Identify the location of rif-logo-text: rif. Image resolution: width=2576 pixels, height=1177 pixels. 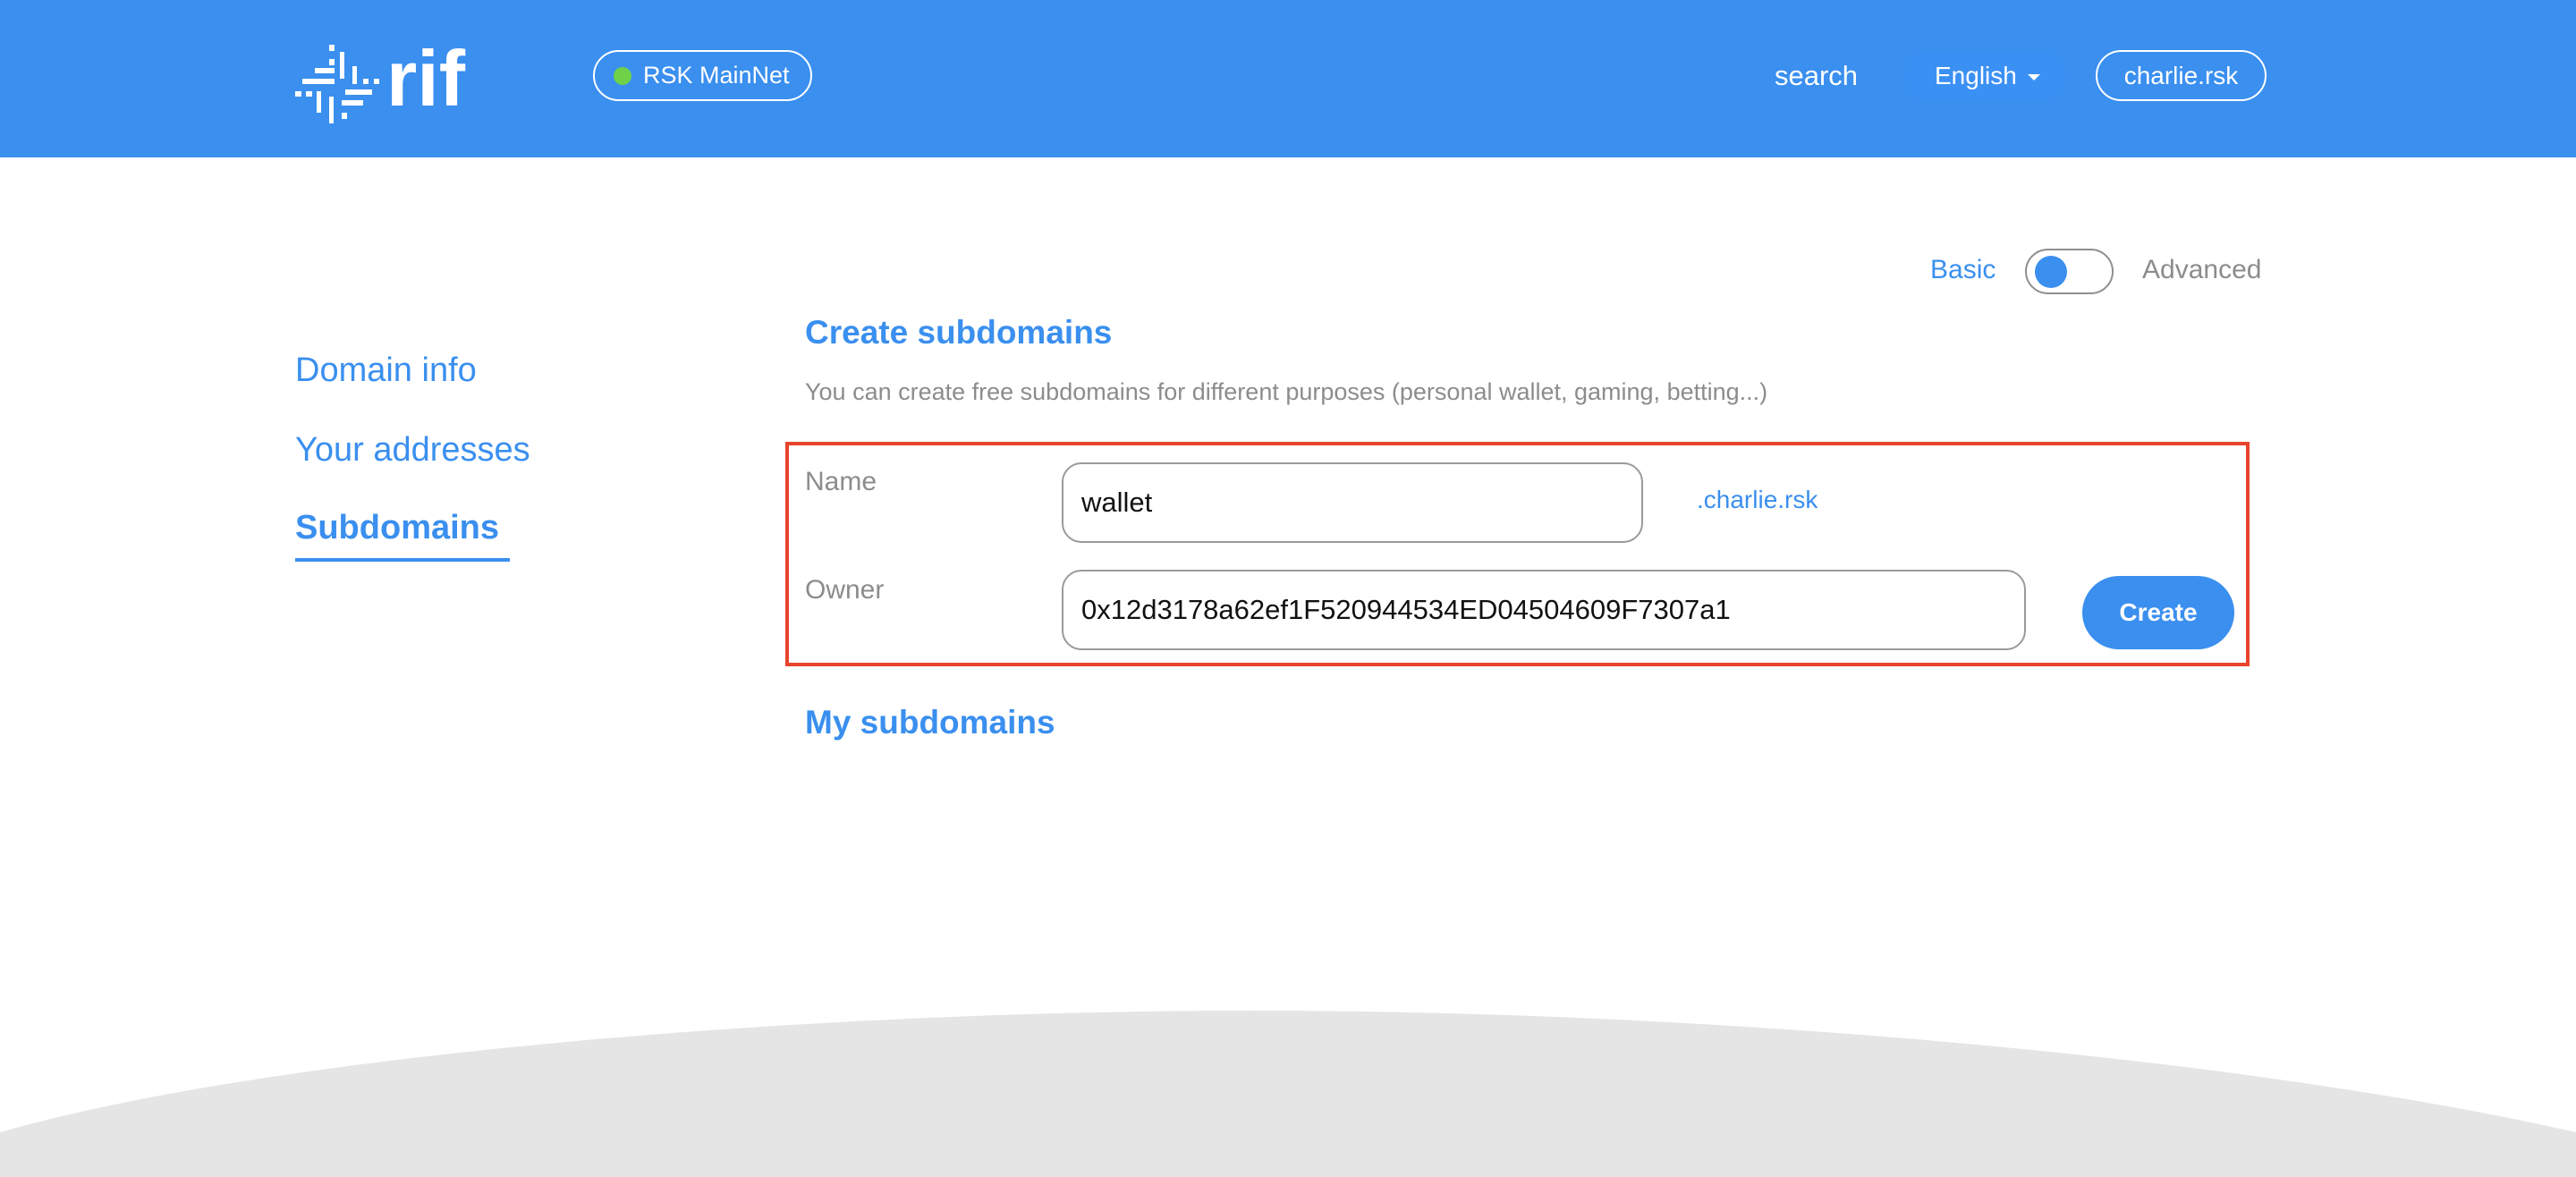
(426, 78).